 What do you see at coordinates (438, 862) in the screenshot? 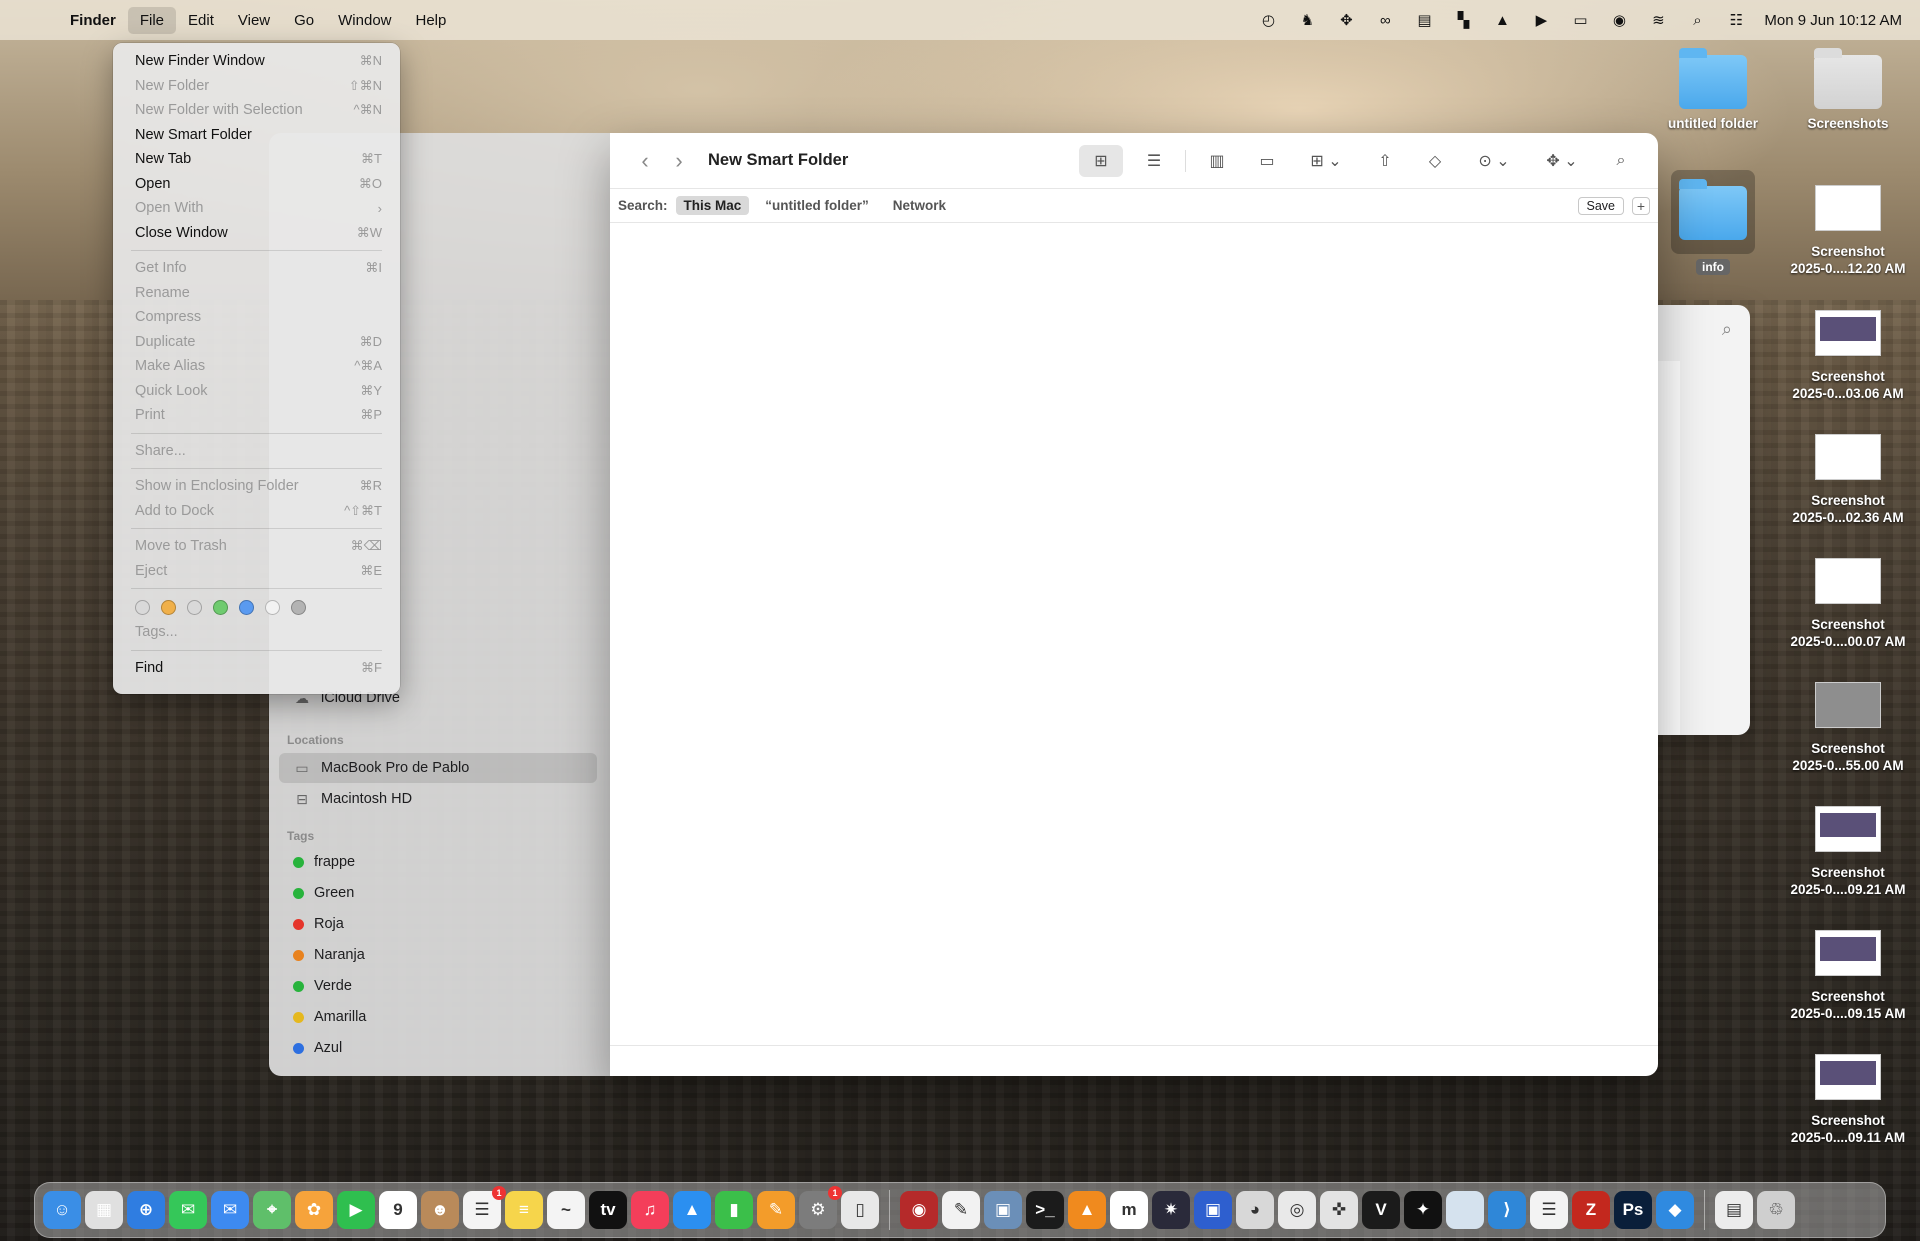
I see `sidebar-item-tag: frappe` at bounding box center [438, 862].